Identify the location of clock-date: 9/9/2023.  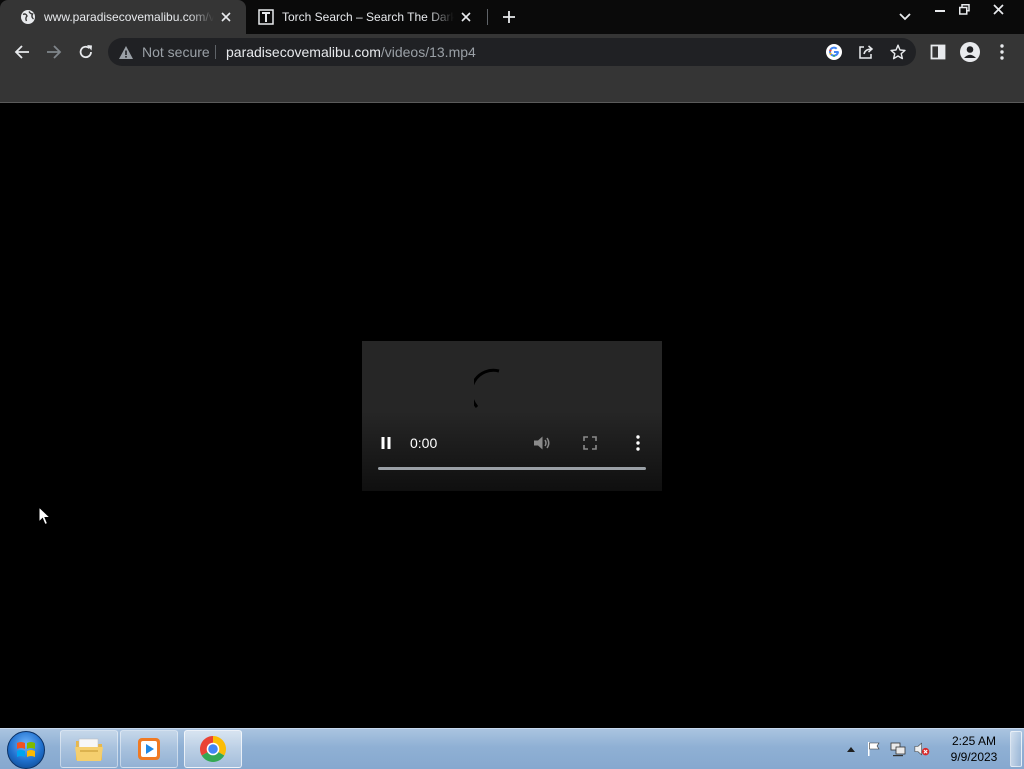
(974, 757).